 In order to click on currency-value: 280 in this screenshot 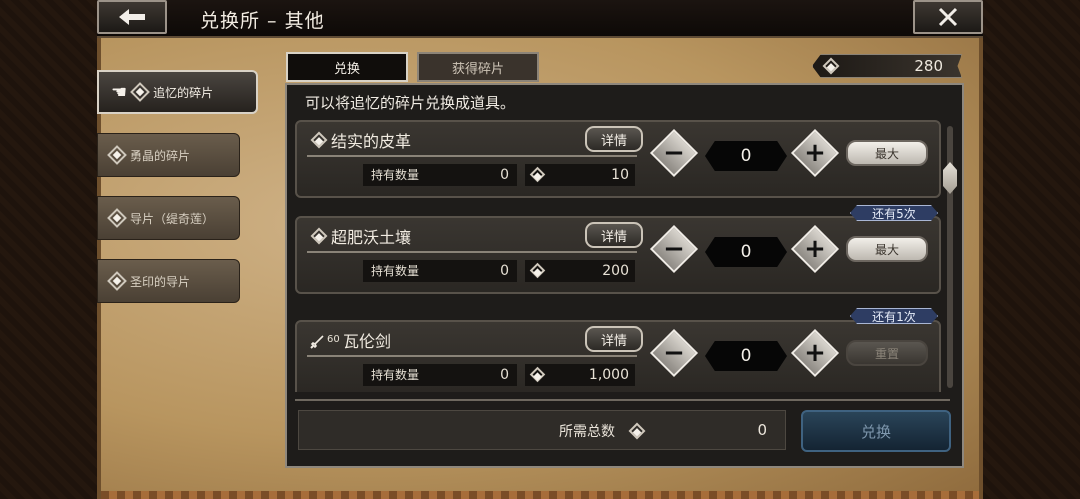, I will do `click(928, 66)`.